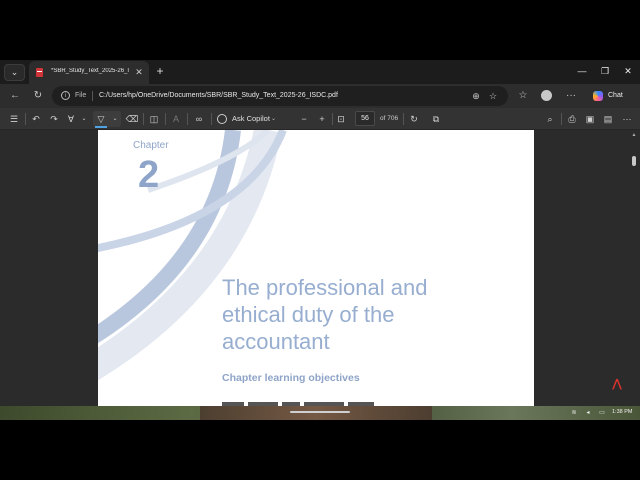 The image size is (640, 480). What do you see at coordinates (139, 72) in the screenshot?
I see `tab-close-icon: ✕` at bounding box center [139, 72].